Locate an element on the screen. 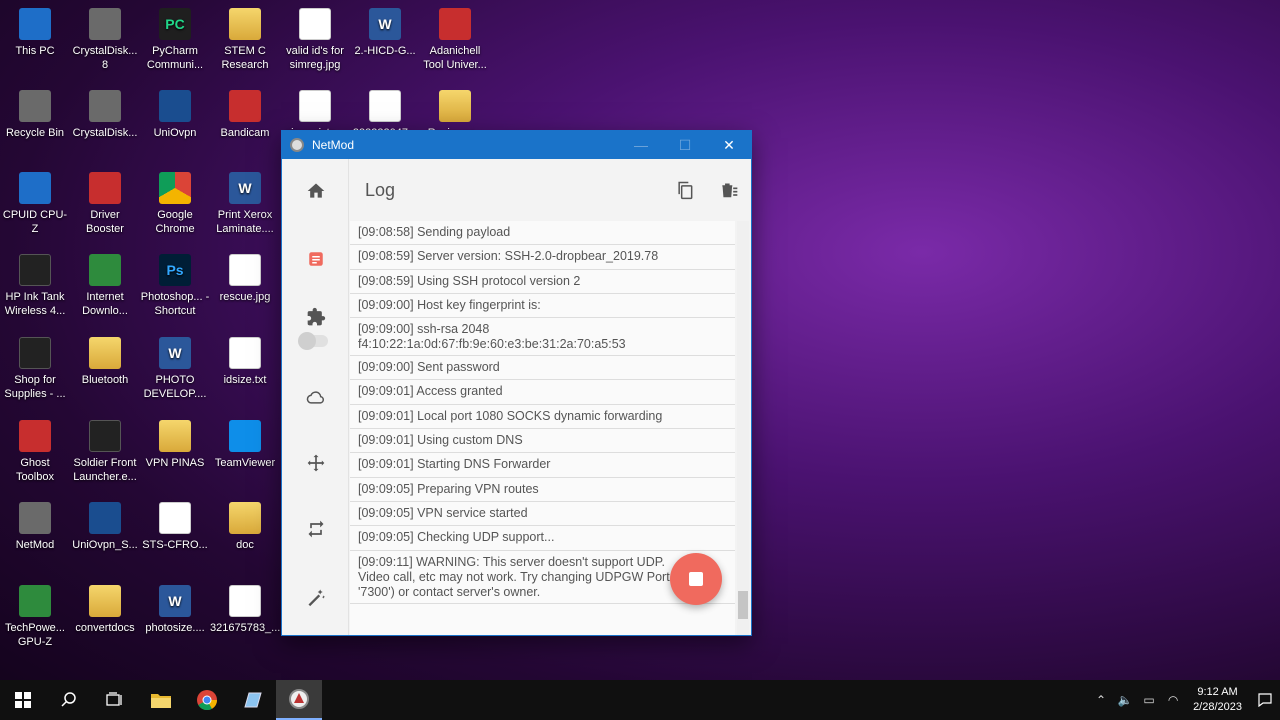  volume-icon: 🔈 is located at coordinates (1125, 700).